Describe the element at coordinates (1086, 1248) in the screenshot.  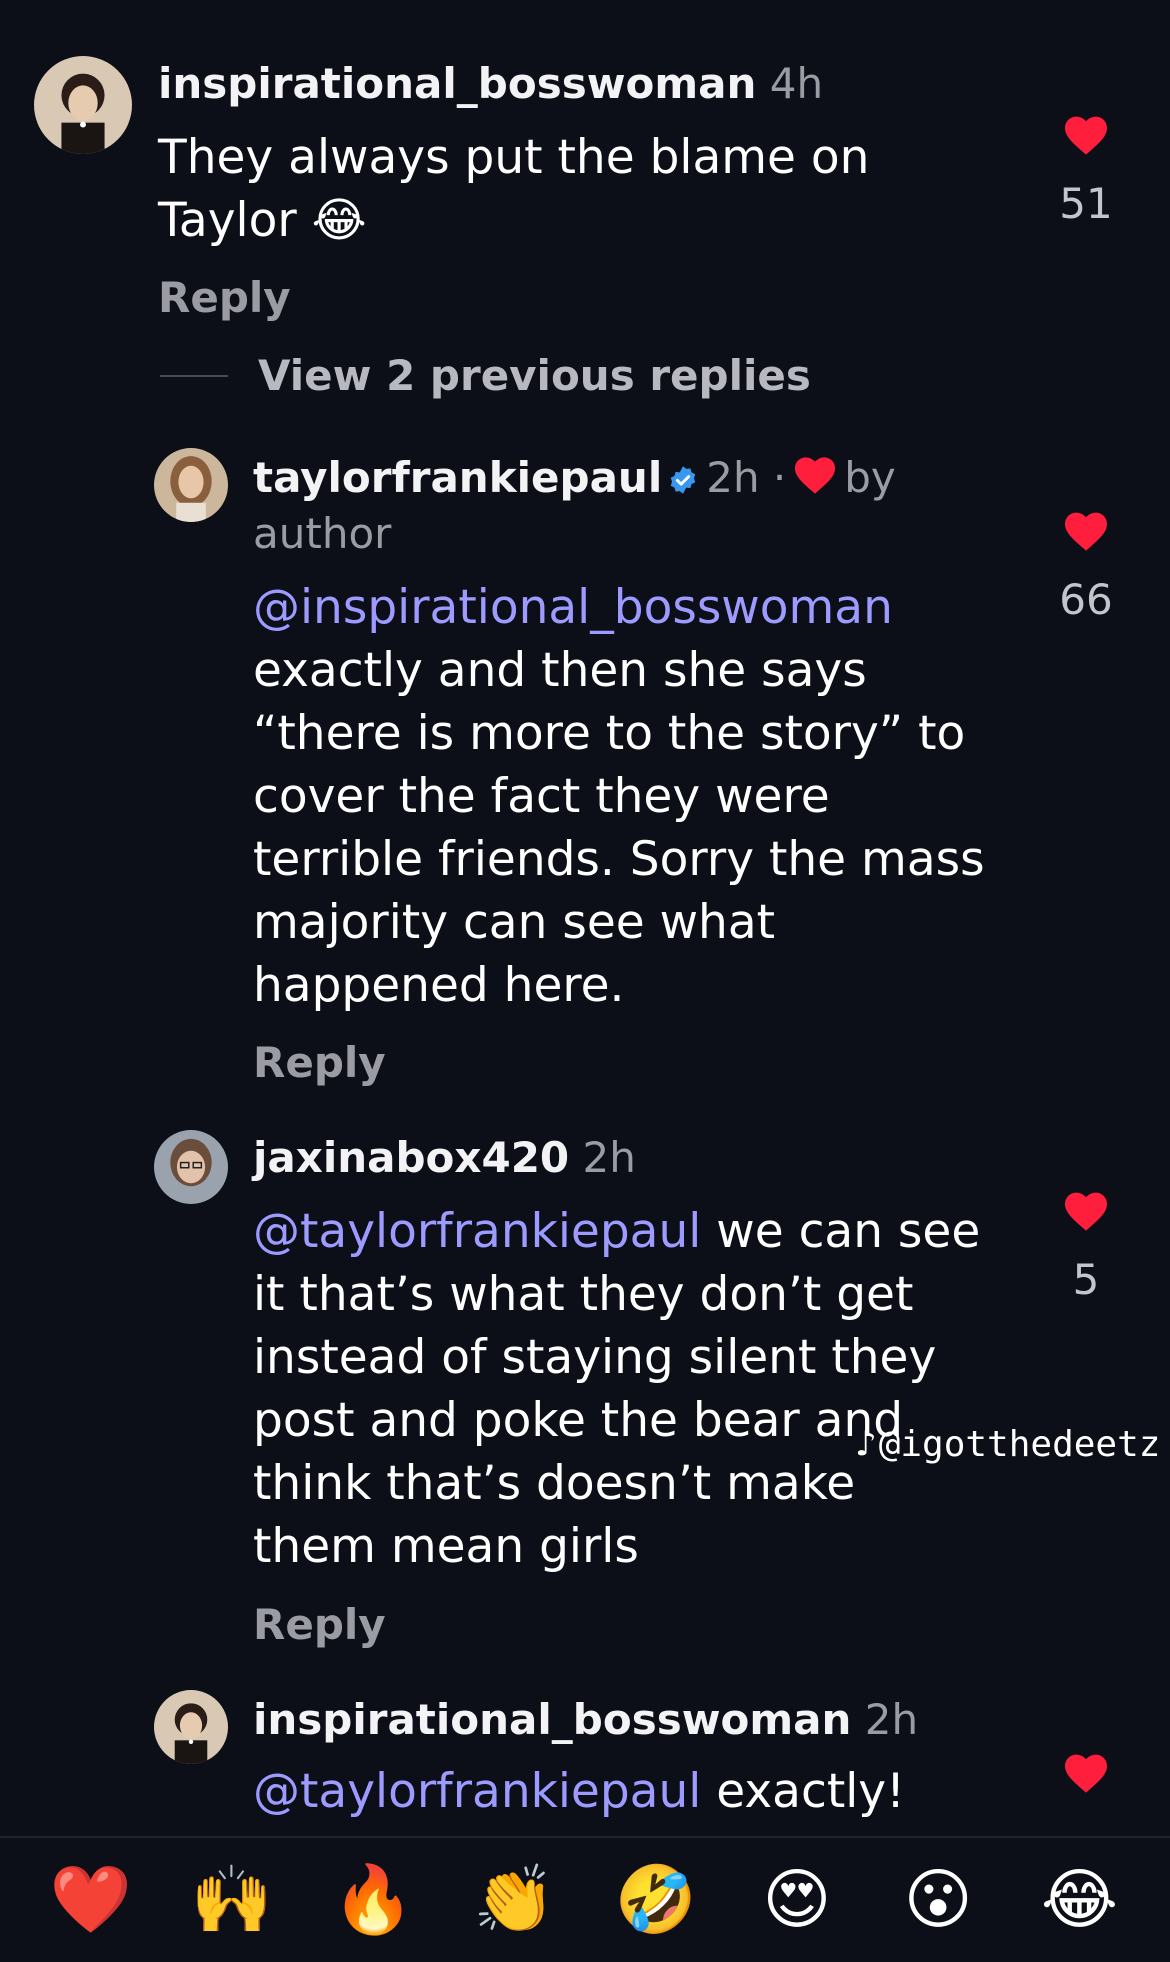
I see `like-control: 5` at that location.